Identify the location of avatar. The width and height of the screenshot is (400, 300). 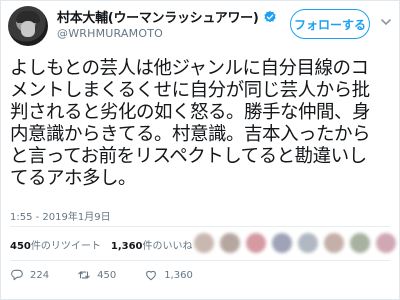
(28, 26).